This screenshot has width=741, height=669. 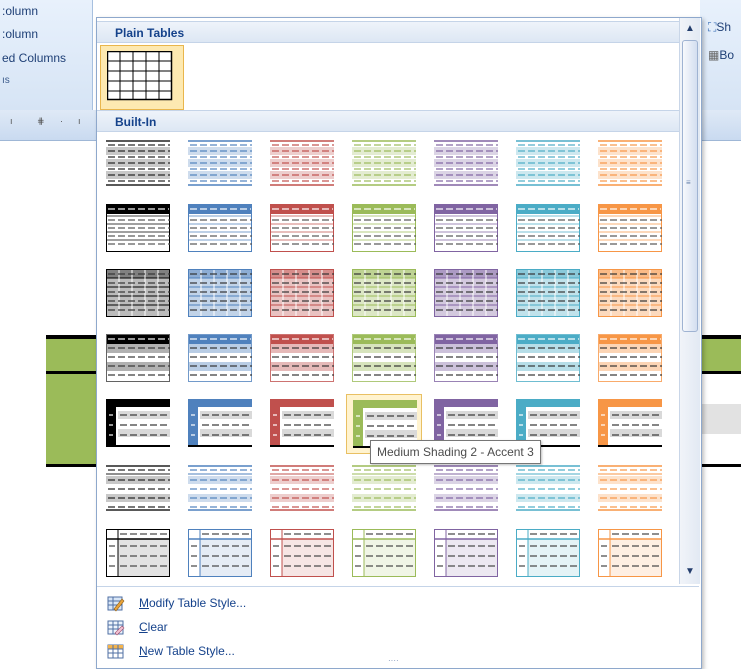 I want to click on document-table-border, so click(x=720, y=465).